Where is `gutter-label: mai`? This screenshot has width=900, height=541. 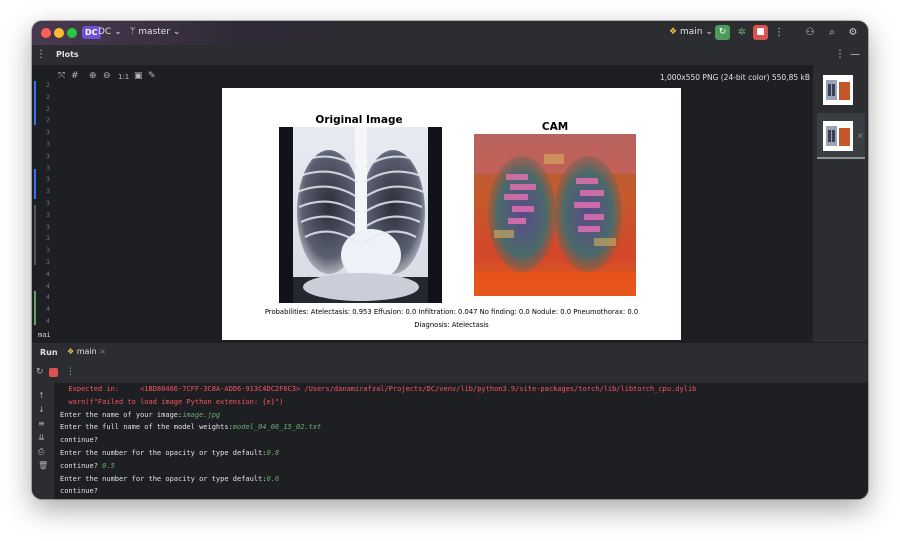
gutter-label: mai is located at coordinates (44, 335).